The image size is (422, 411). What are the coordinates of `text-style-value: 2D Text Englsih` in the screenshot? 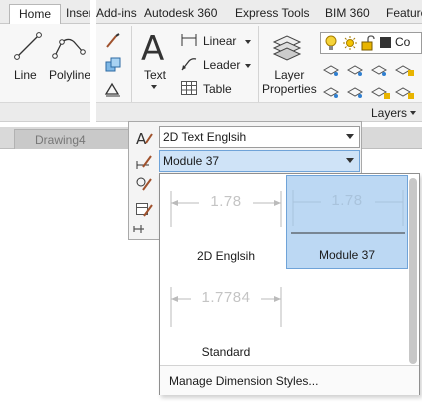 It's located at (205, 137).